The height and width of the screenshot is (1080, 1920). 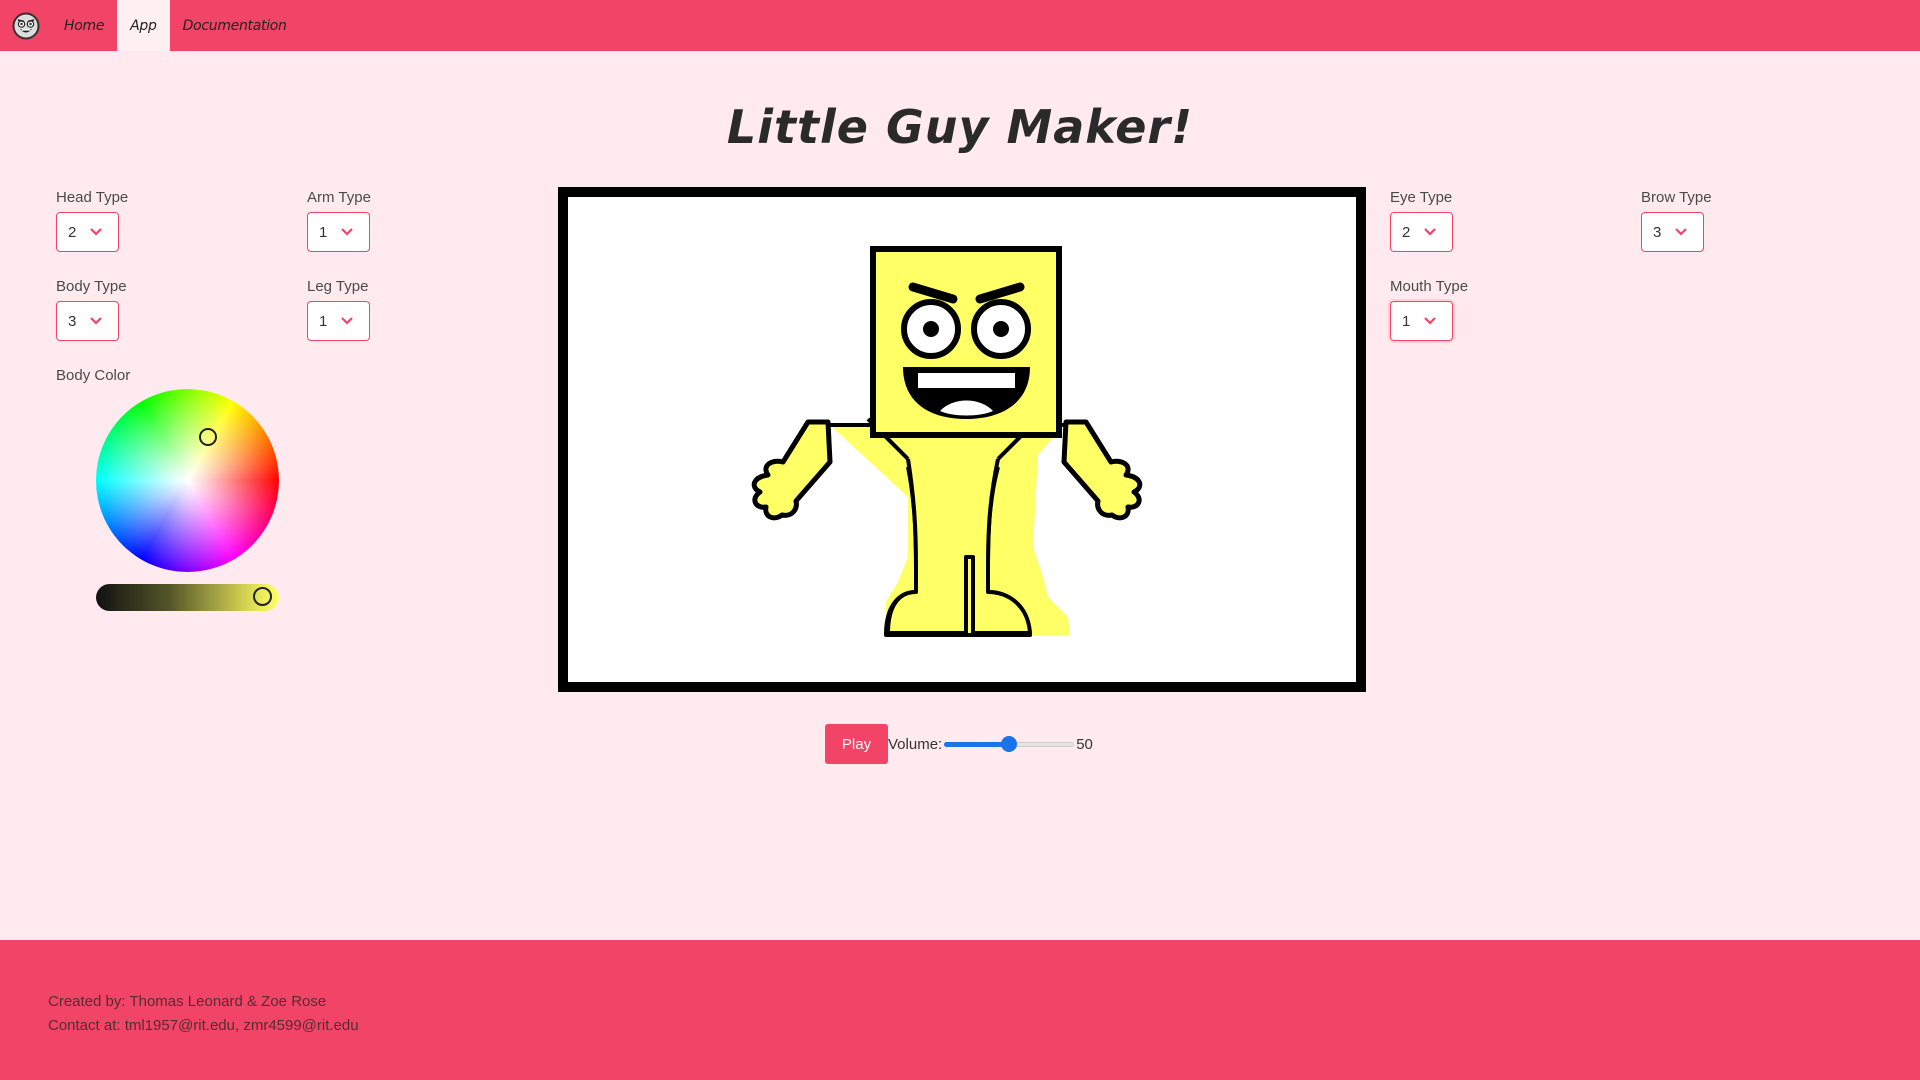 I want to click on arm-type-select: 1, so click(x=338, y=232).